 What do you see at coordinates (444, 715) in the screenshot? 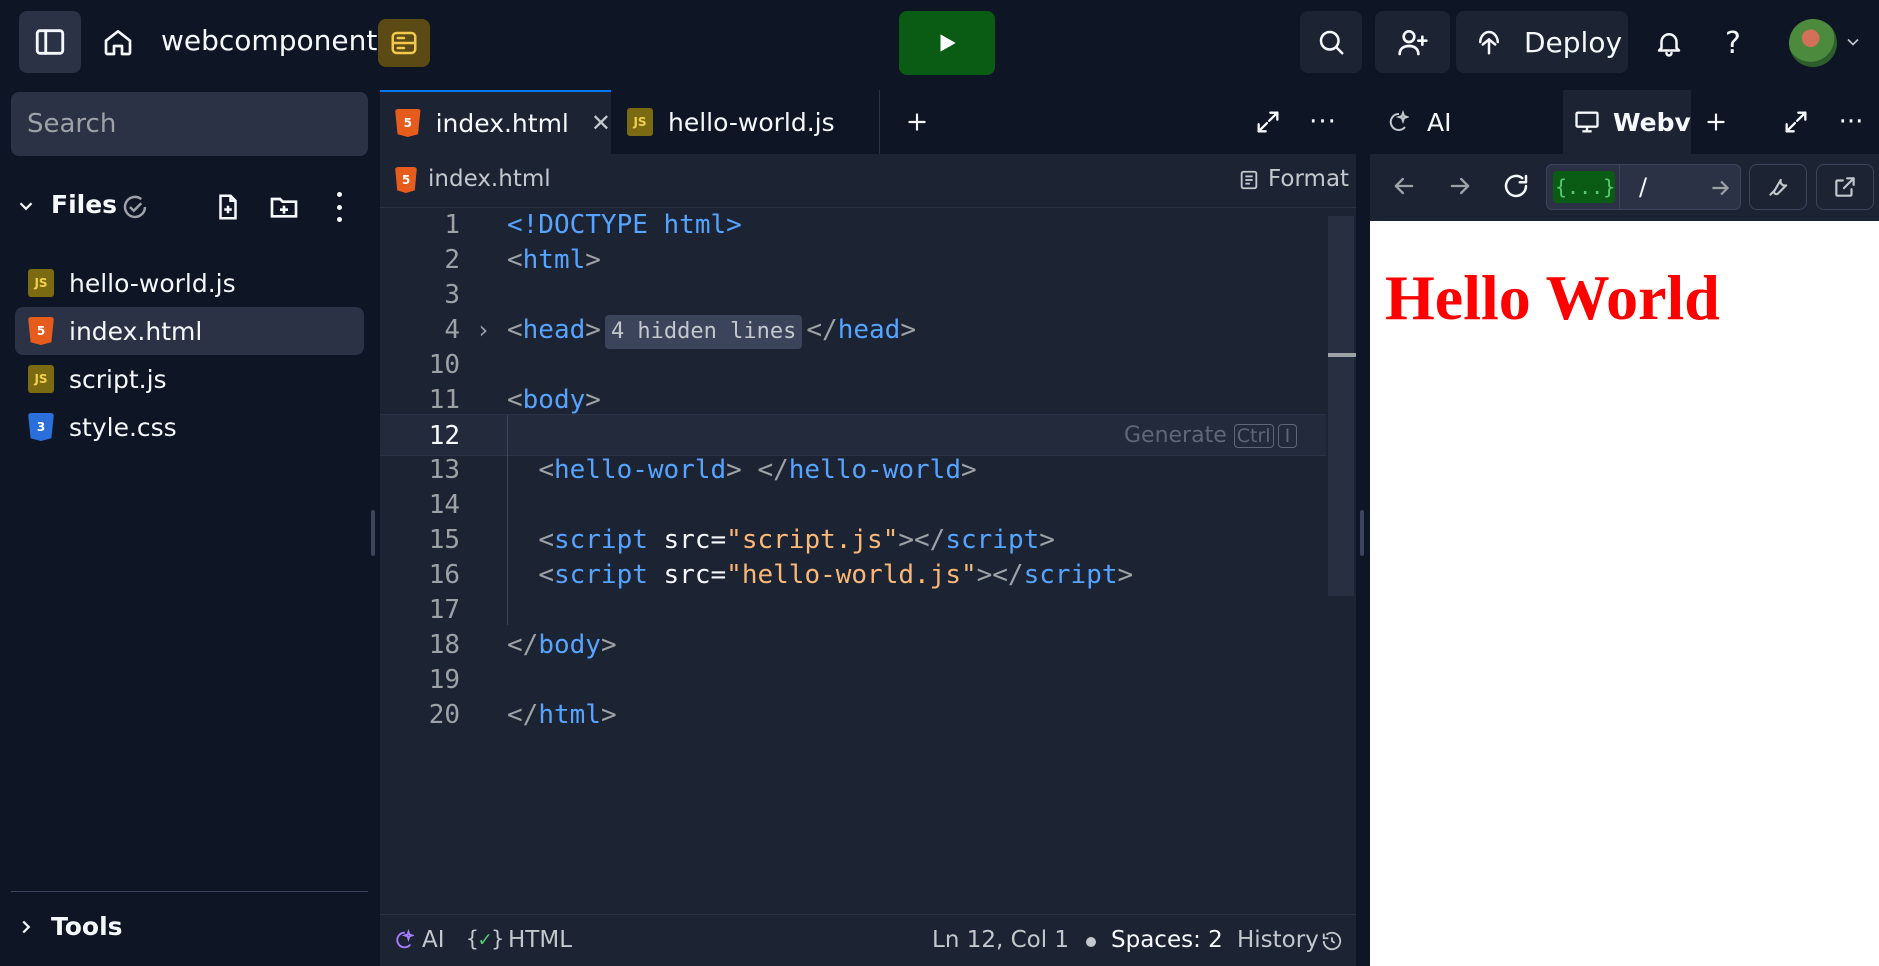
I see `line-number: 20` at bounding box center [444, 715].